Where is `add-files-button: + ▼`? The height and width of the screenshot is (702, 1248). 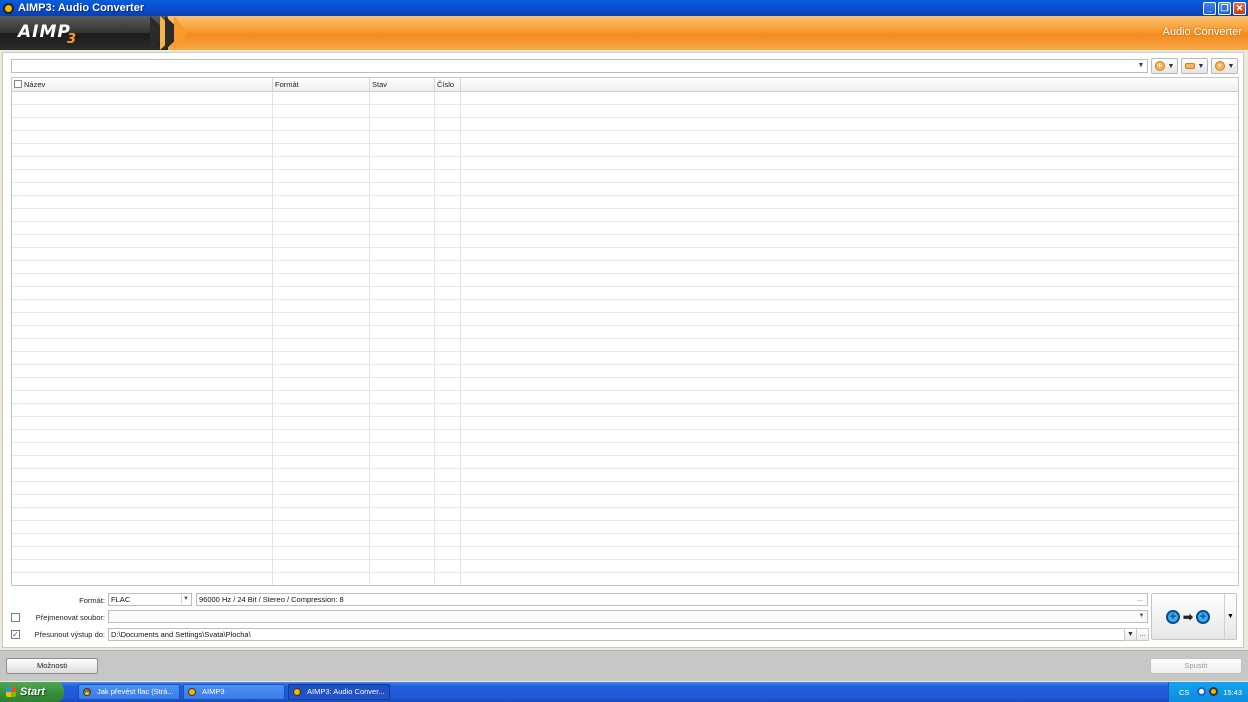 add-files-button: + ▼ is located at coordinates (1164, 66).